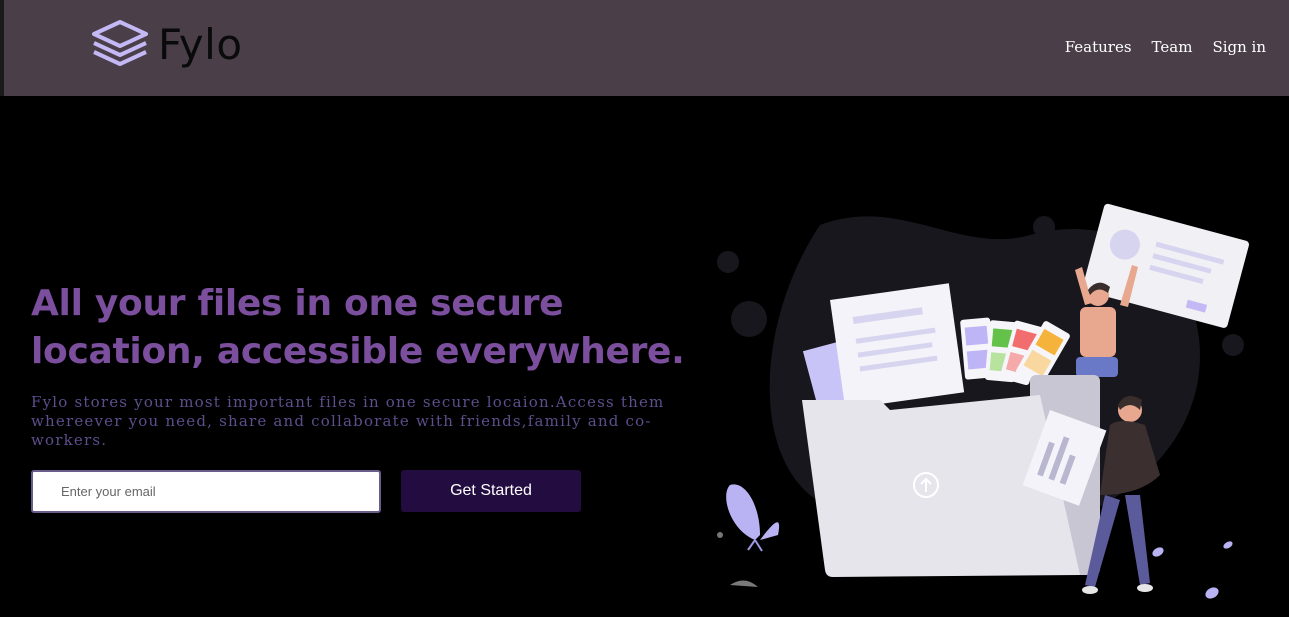 Image resolution: width=1289 pixels, height=617 pixels. I want to click on email-input, so click(206, 491).